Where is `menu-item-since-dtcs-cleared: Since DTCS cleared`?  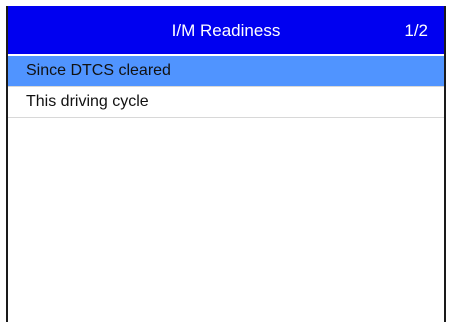
menu-item-since-dtcs-cleared: Since DTCS cleared is located at coordinates (226, 71).